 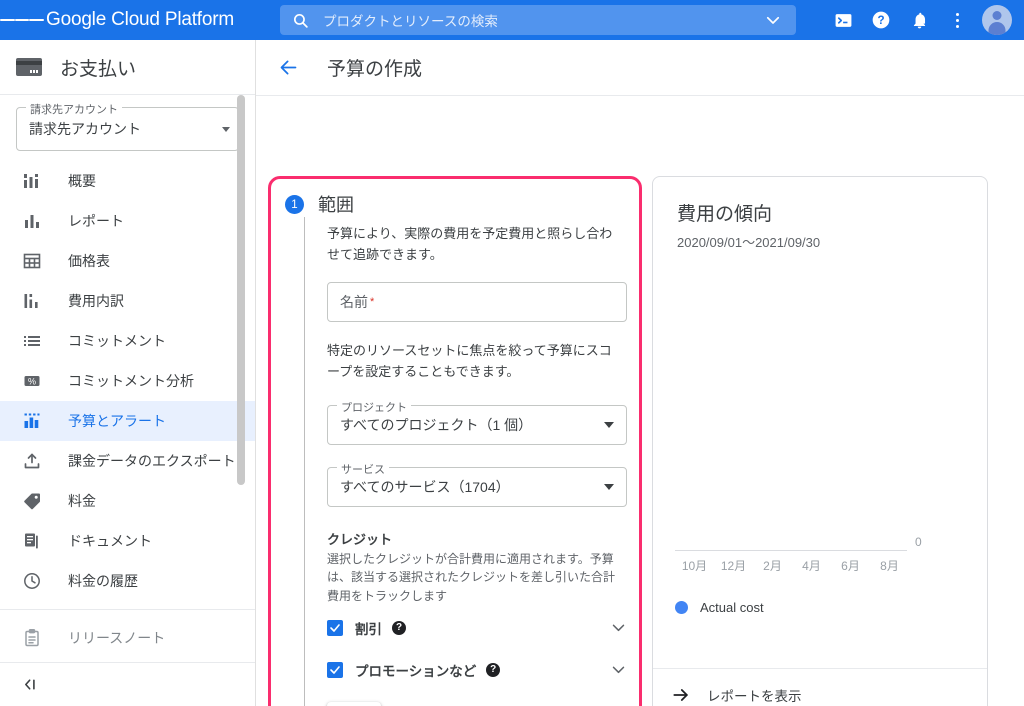 I want to click on service-select: サービス すべてのサービス（1704）, so click(x=477, y=483).